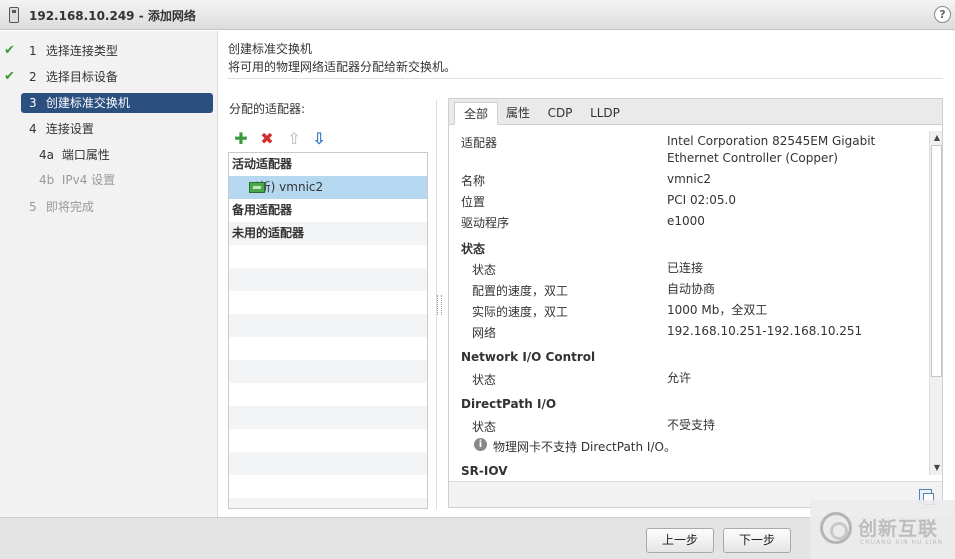 Image resolution: width=955 pixels, height=559 pixels. I want to click on prop-key-nioc-status: 状态, so click(484, 380).